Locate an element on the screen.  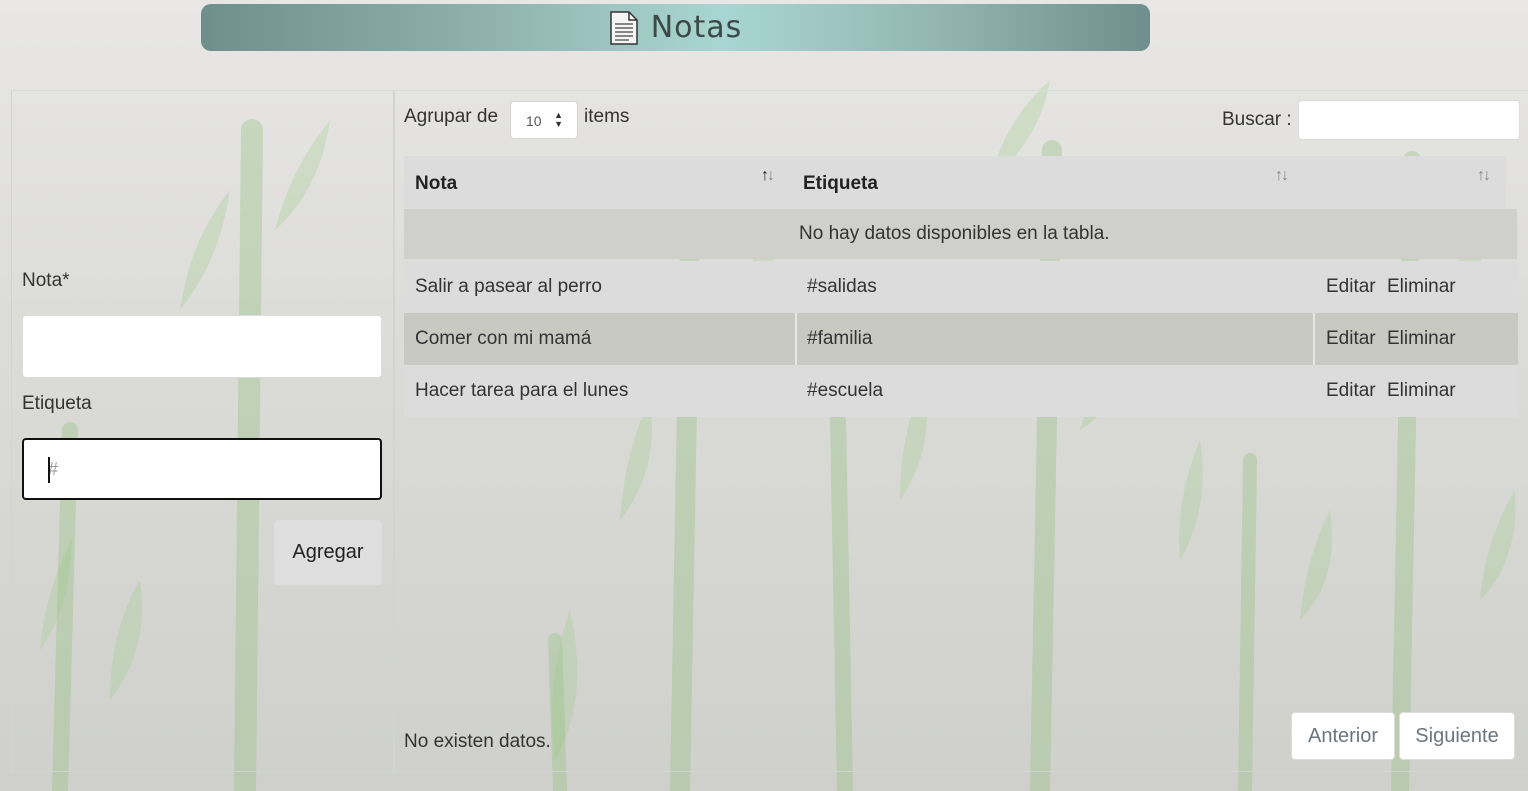
group-suffix-label: items is located at coordinates (607, 116).